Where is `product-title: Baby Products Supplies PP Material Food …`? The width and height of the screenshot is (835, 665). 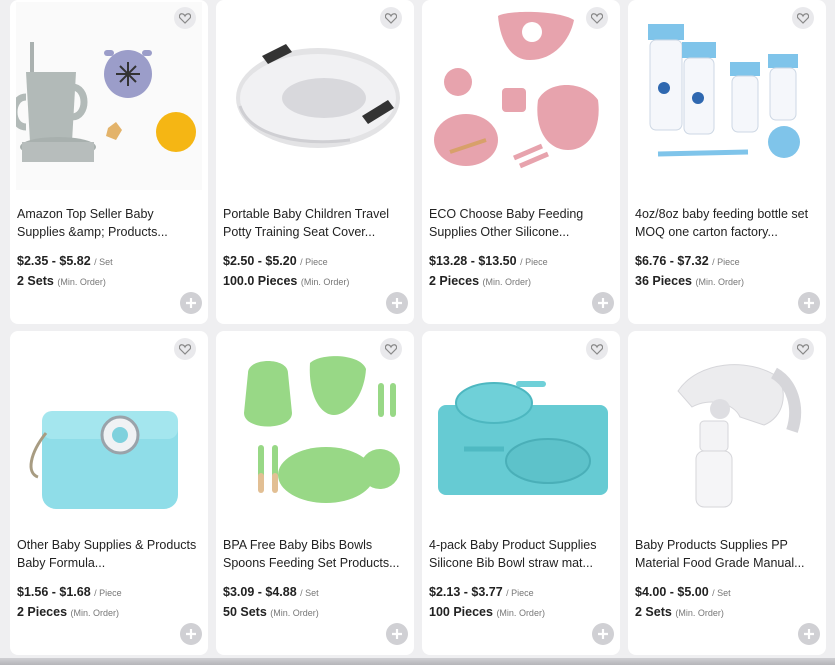 product-title: Baby Products Supplies PP Material Food … is located at coordinates (727, 554).